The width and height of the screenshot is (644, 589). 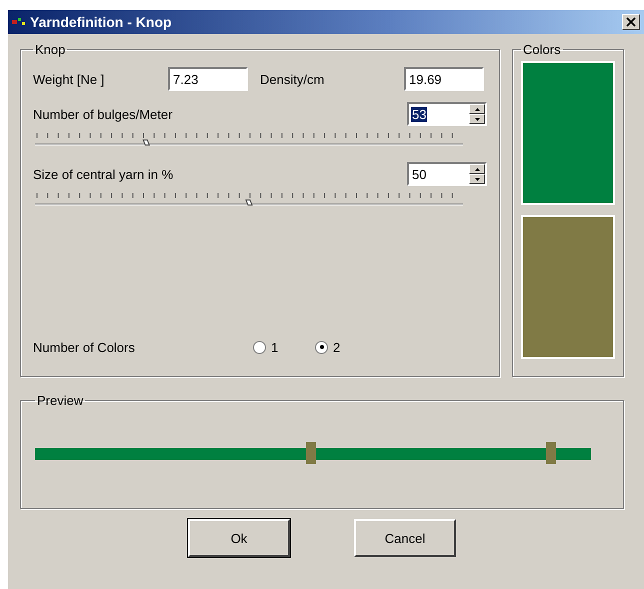 I want to click on field-label: Density/cm, so click(x=293, y=79).